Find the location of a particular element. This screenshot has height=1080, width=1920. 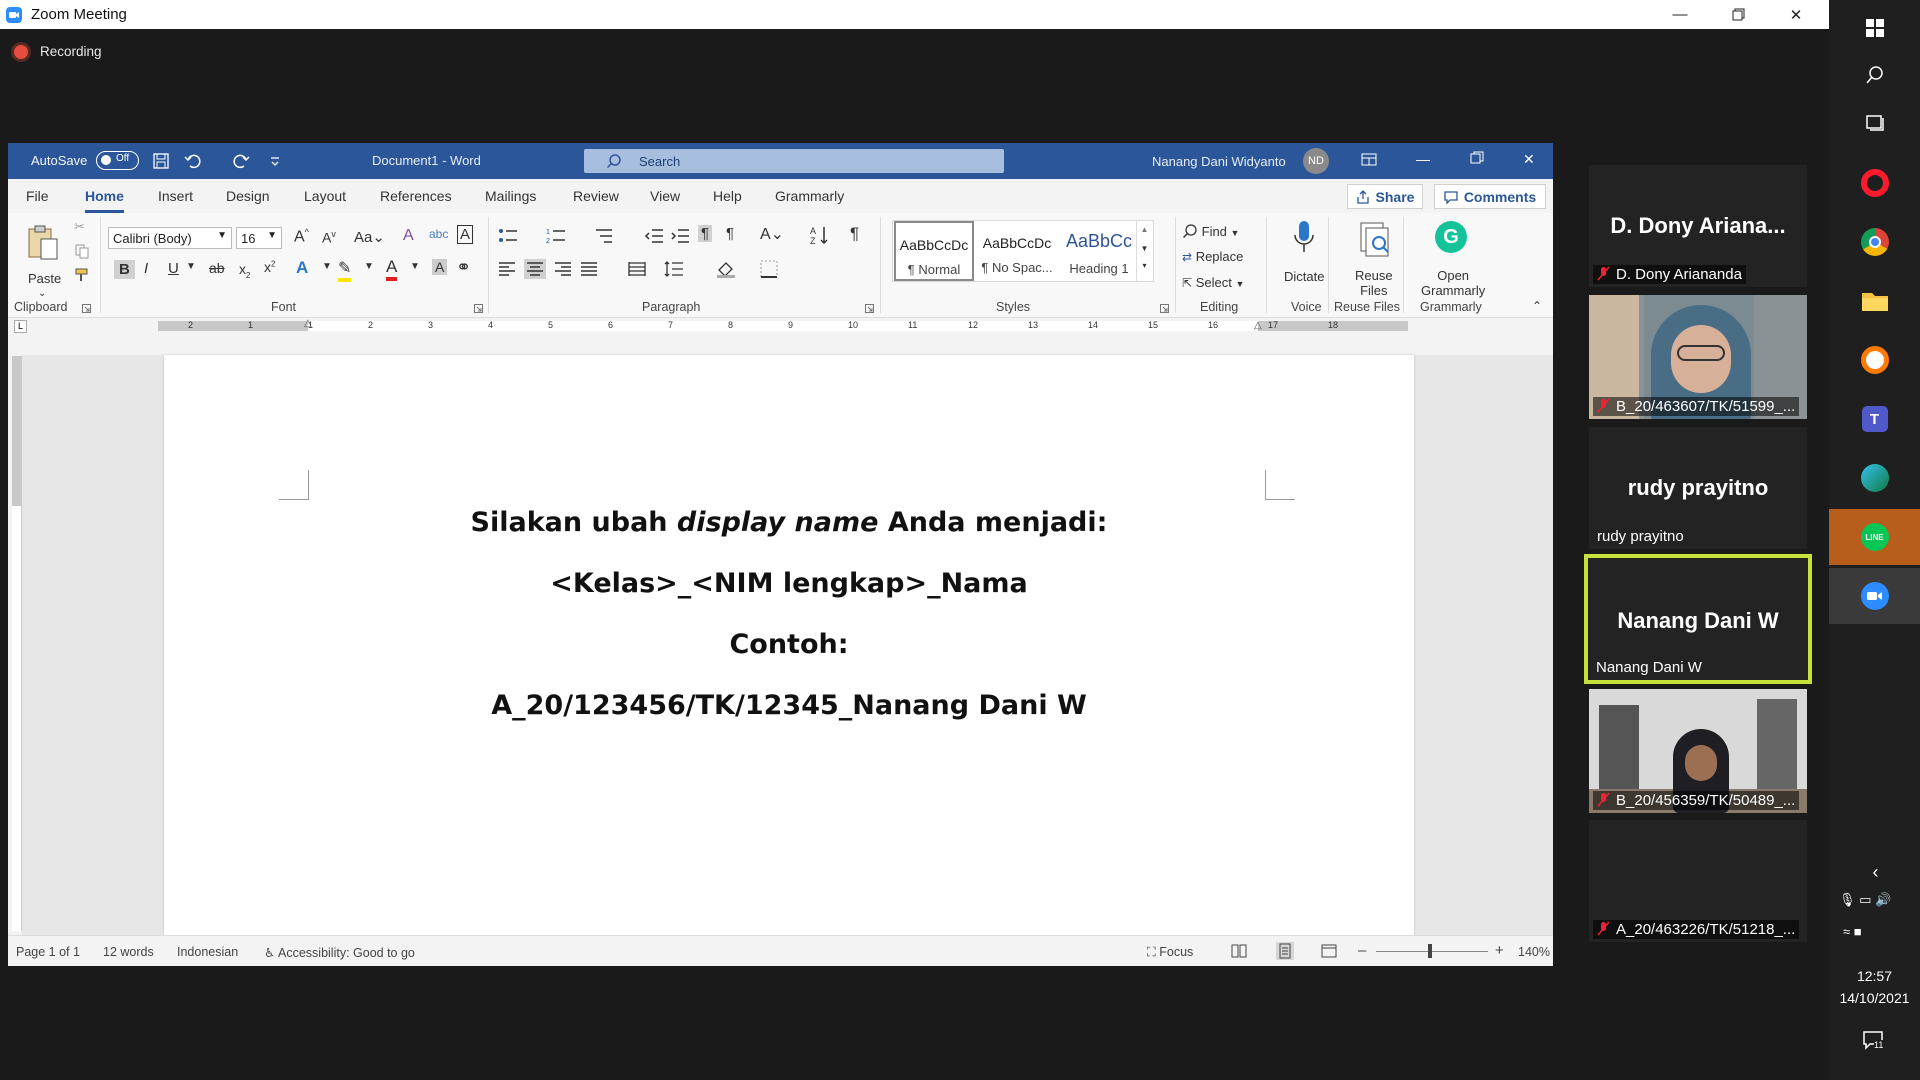

justify-icon is located at coordinates (589, 269).